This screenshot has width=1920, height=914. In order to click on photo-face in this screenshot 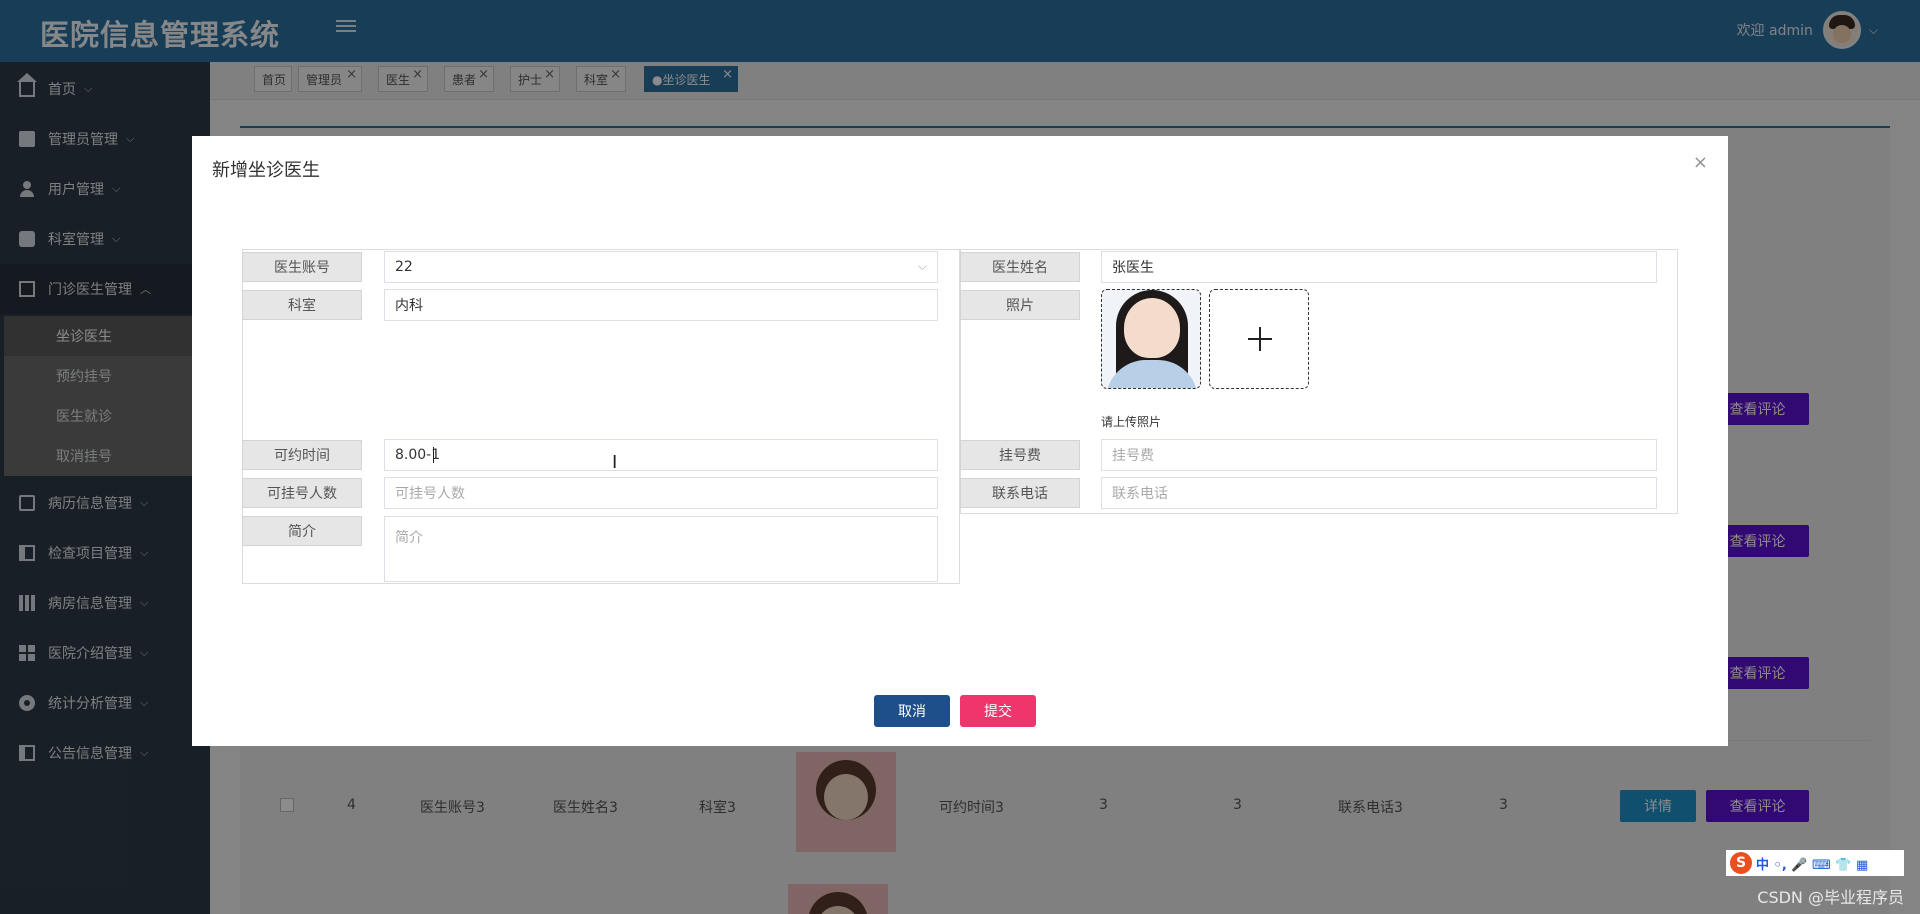, I will do `click(1152, 328)`.